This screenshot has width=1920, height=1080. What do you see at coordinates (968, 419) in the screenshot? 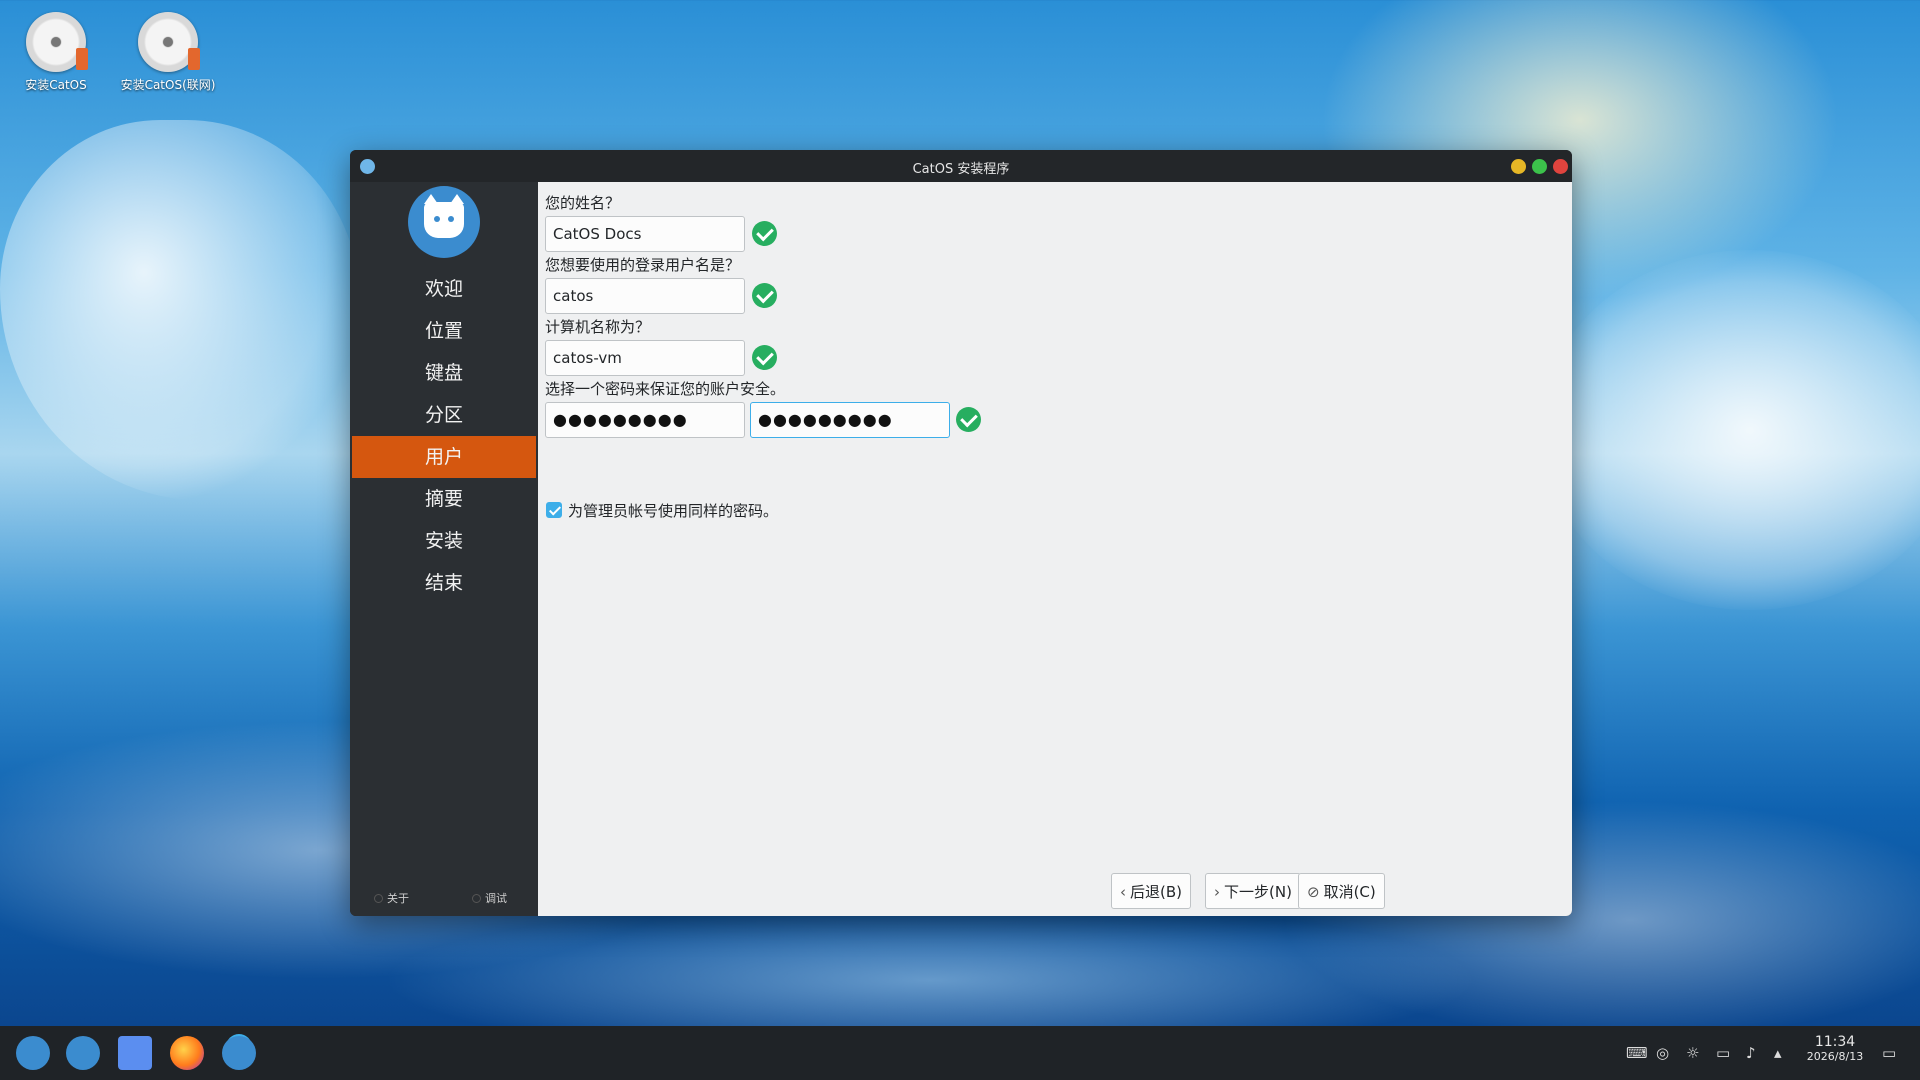
I see `password-valid-icon` at bounding box center [968, 419].